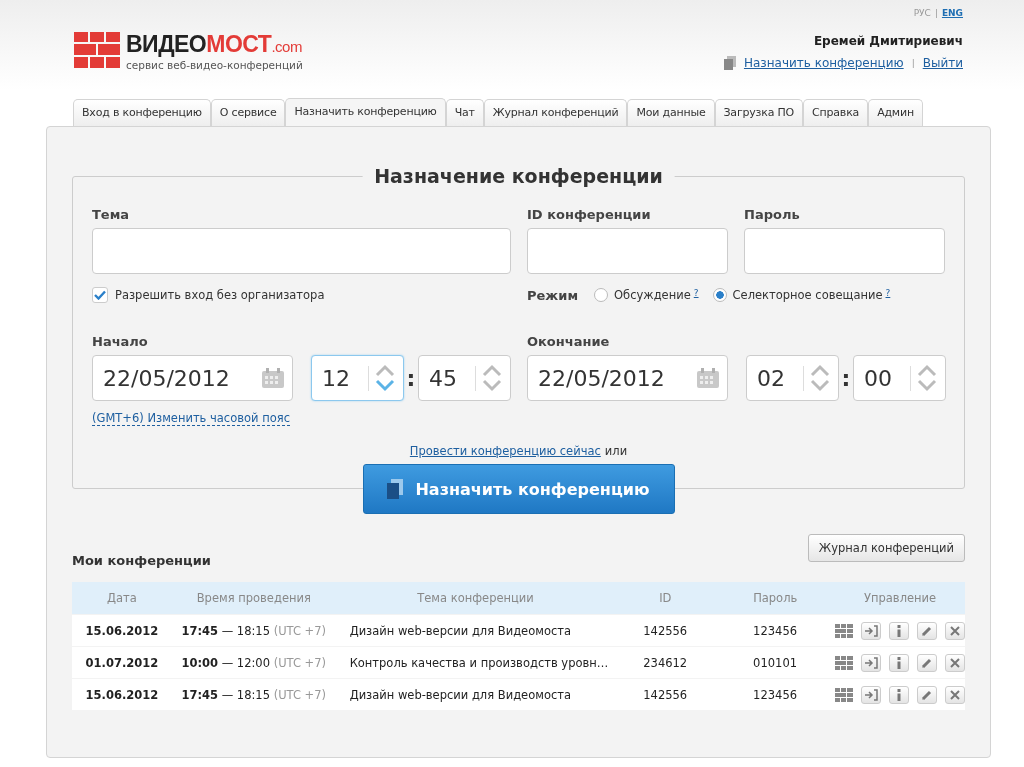 The height and width of the screenshot is (767, 1024). I want to click on language-link: ENG, so click(952, 13).